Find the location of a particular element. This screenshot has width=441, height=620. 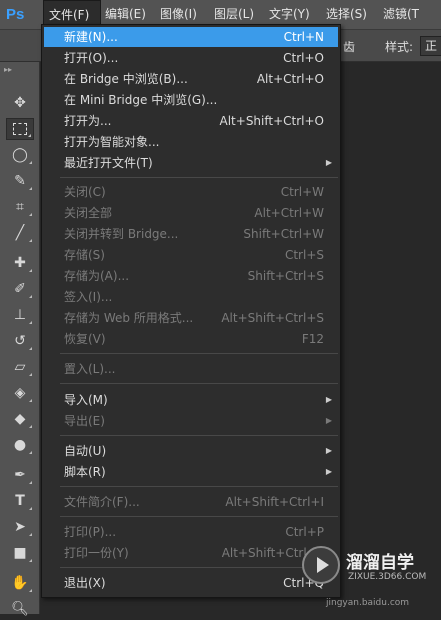

menu-item-label: 打印一份(Y) is located at coordinates (96, 553).